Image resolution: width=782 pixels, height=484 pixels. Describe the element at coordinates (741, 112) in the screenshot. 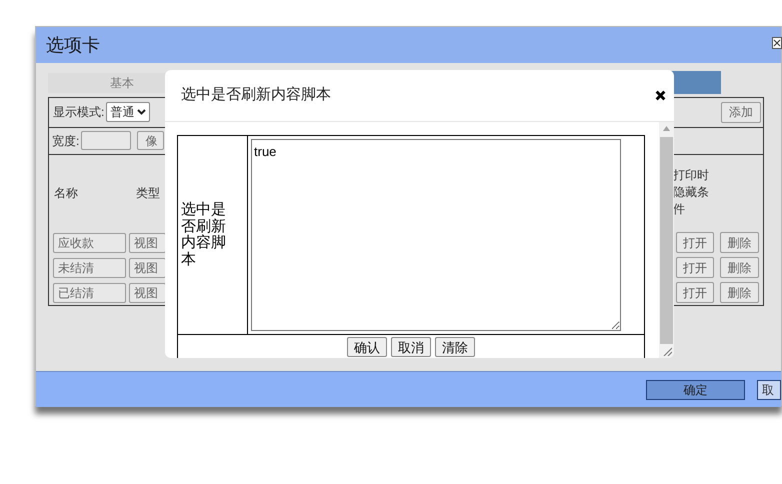

I see `add-button: 添加` at that location.